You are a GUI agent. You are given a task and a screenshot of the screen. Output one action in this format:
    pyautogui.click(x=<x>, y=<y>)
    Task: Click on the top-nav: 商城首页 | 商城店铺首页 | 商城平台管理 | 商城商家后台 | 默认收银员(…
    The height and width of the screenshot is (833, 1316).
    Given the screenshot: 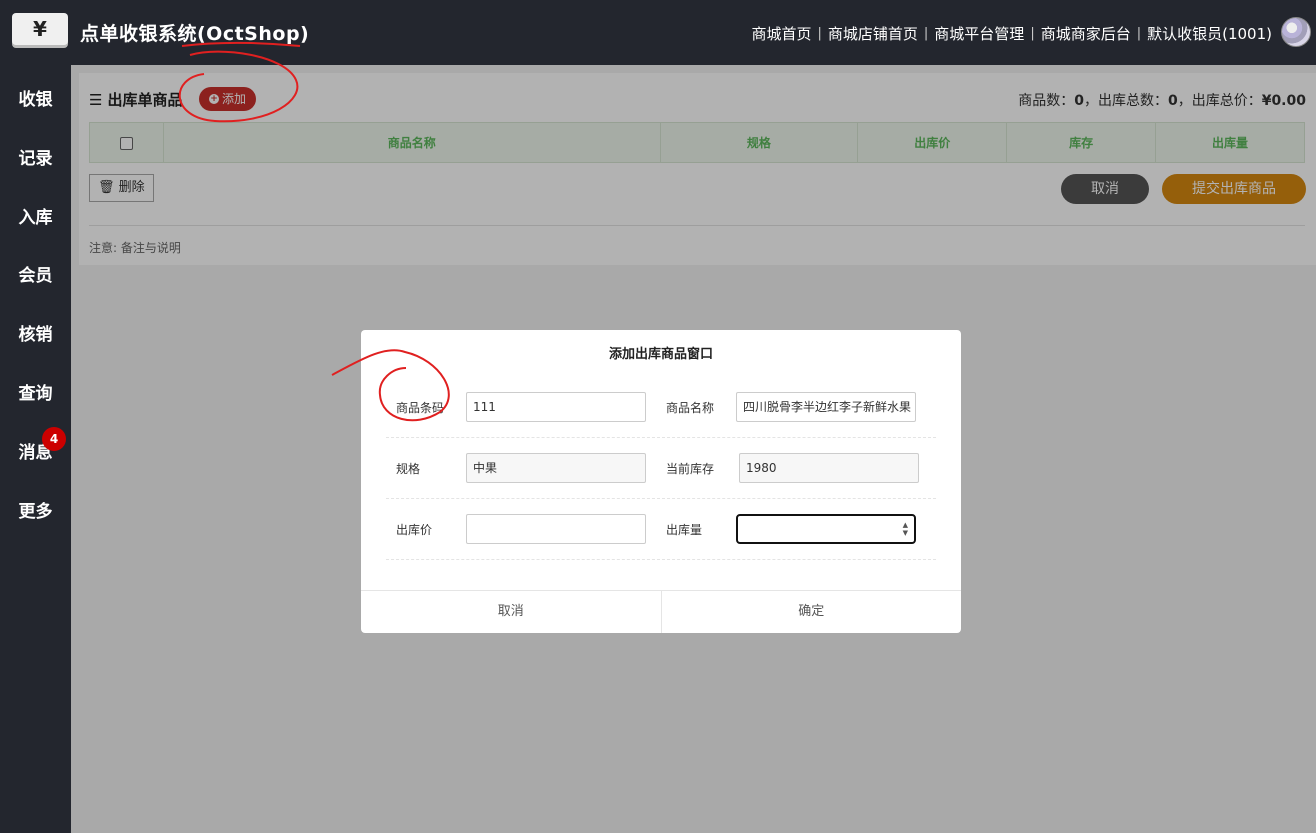 What is the action you would take?
    pyautogui.click(x=1011, y=33)
    